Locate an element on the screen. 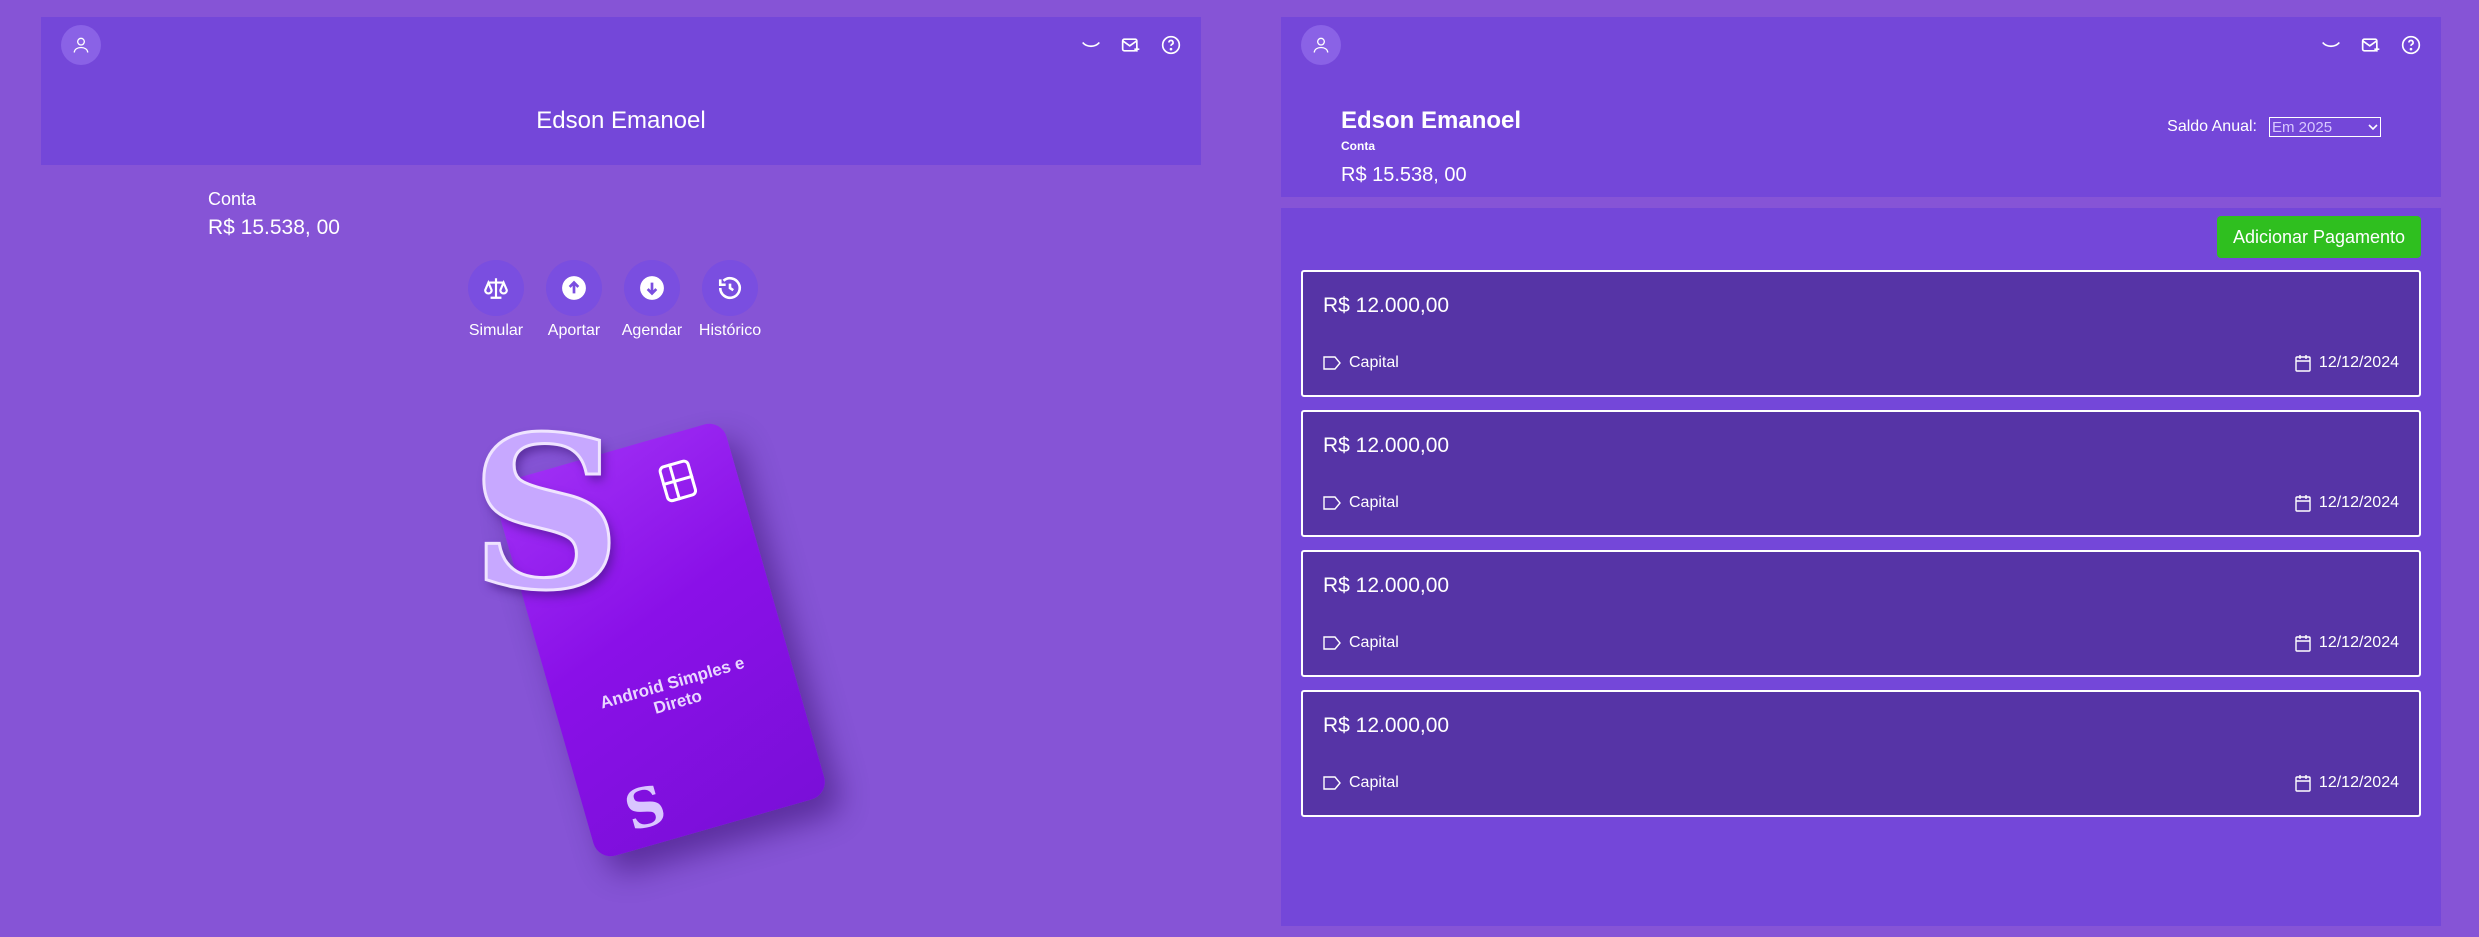 This screenshot has width=2479, height=937. simular-button: Simular is located at coordinates (496, 300).